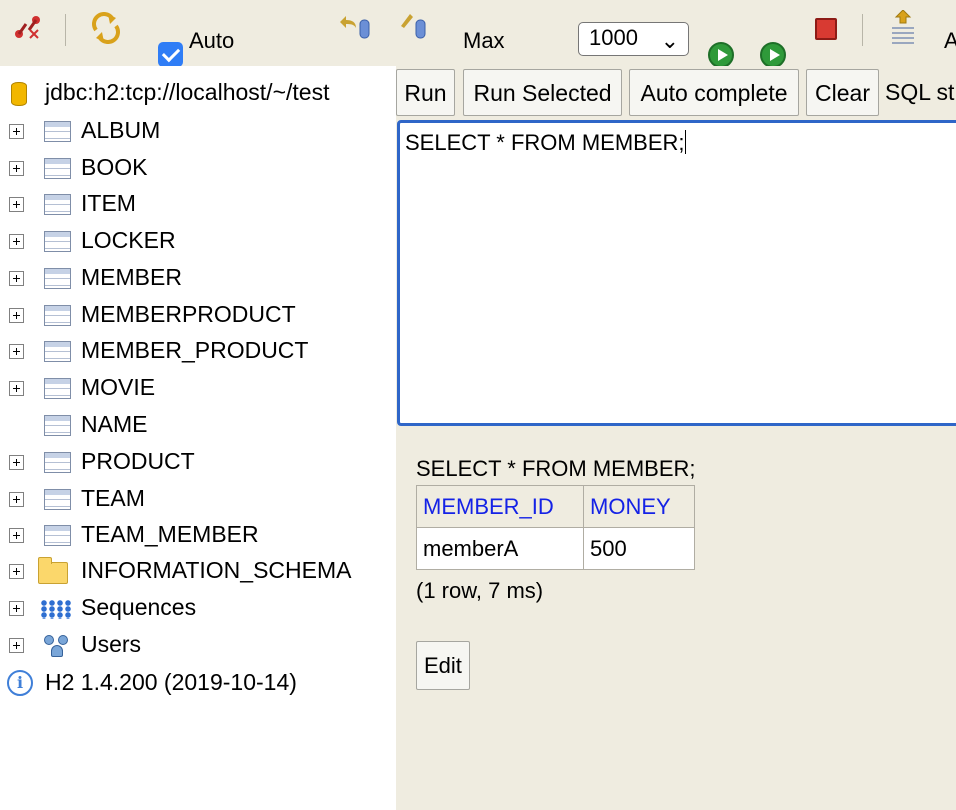  Describe the element at coordinates (195, 350) in the screenshot. I see `tree-item-label: MEMBER_PRODUCT` at that location.